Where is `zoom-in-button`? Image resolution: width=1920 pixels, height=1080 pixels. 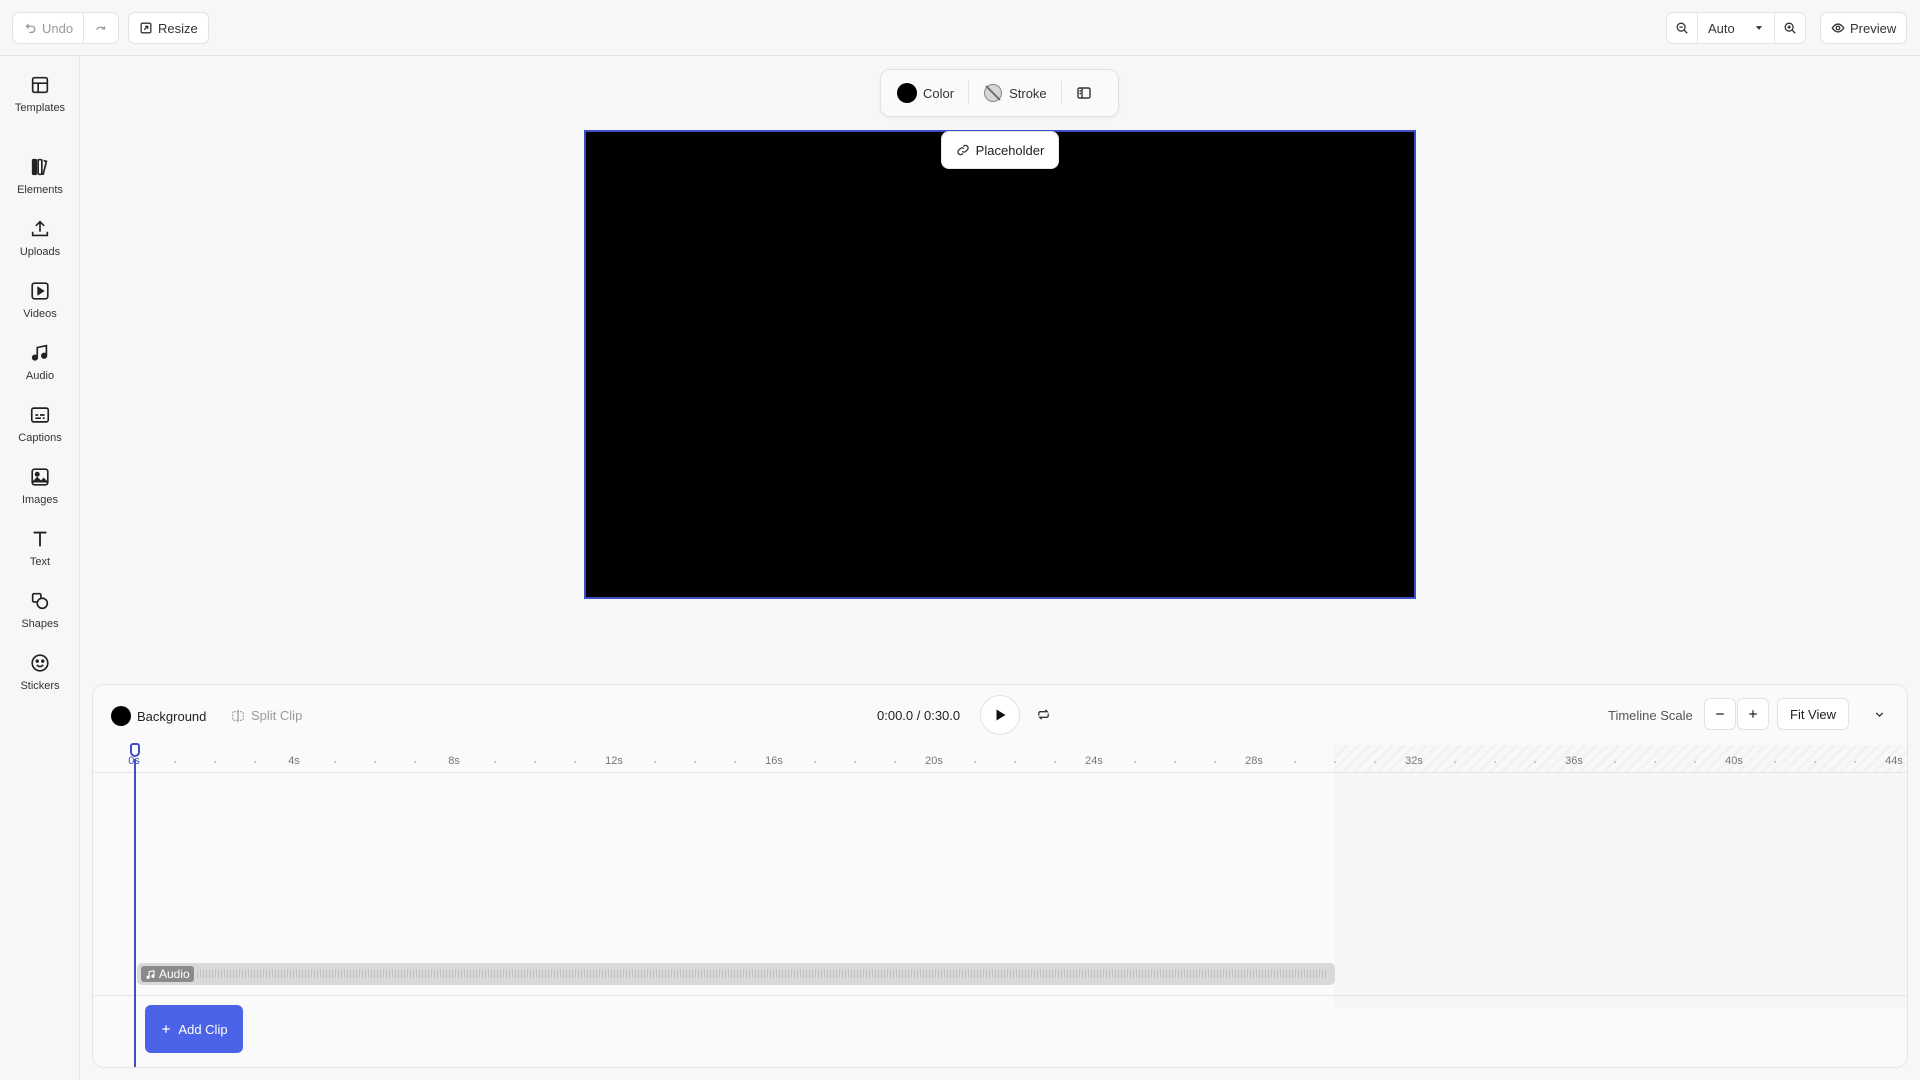
zoom-in-button is located at coordinates (1789, 28).